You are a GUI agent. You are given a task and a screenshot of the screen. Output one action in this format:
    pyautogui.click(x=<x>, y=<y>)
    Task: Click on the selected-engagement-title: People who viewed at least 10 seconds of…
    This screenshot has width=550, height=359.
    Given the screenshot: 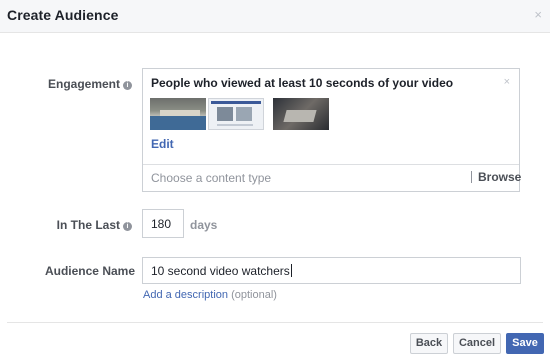 What is the action you would take?
    pyautogui.click(x=302, y=83)
    